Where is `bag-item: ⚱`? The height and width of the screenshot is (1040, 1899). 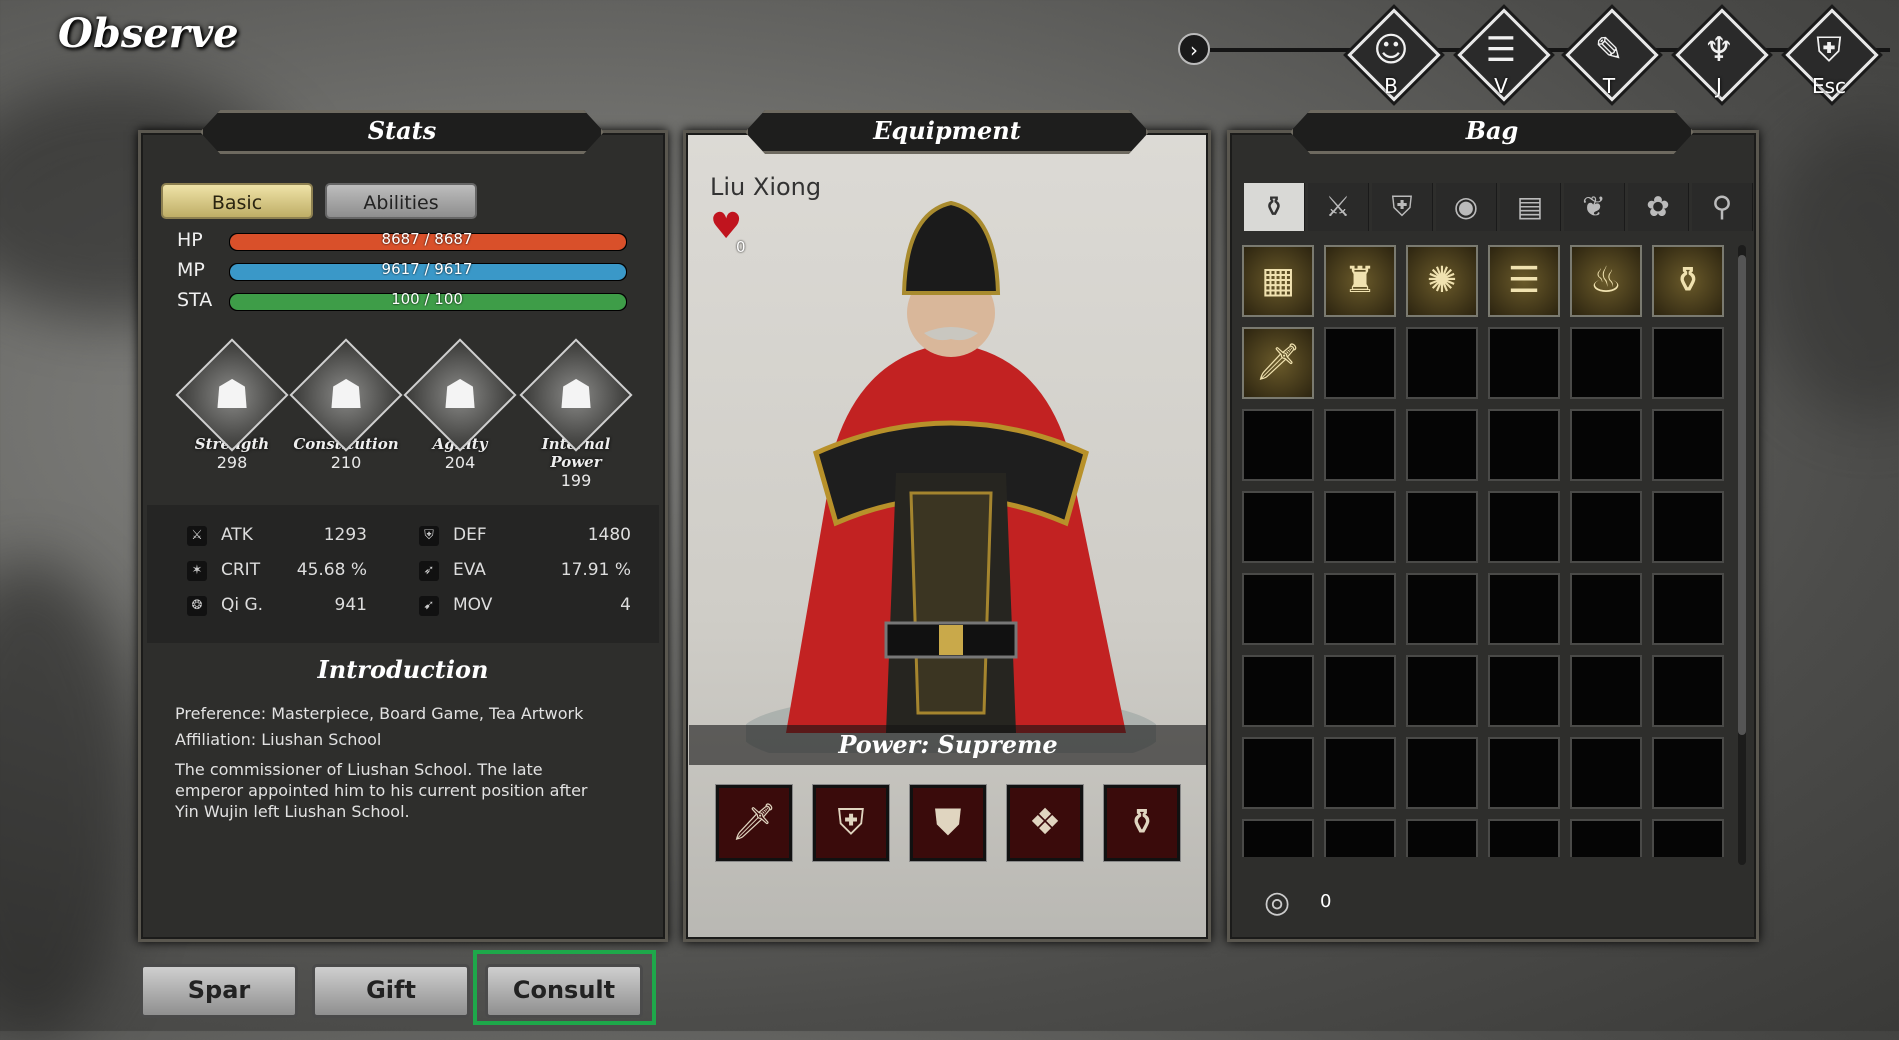 bag-item: ⚱ is located at coordinates (1688, 281).